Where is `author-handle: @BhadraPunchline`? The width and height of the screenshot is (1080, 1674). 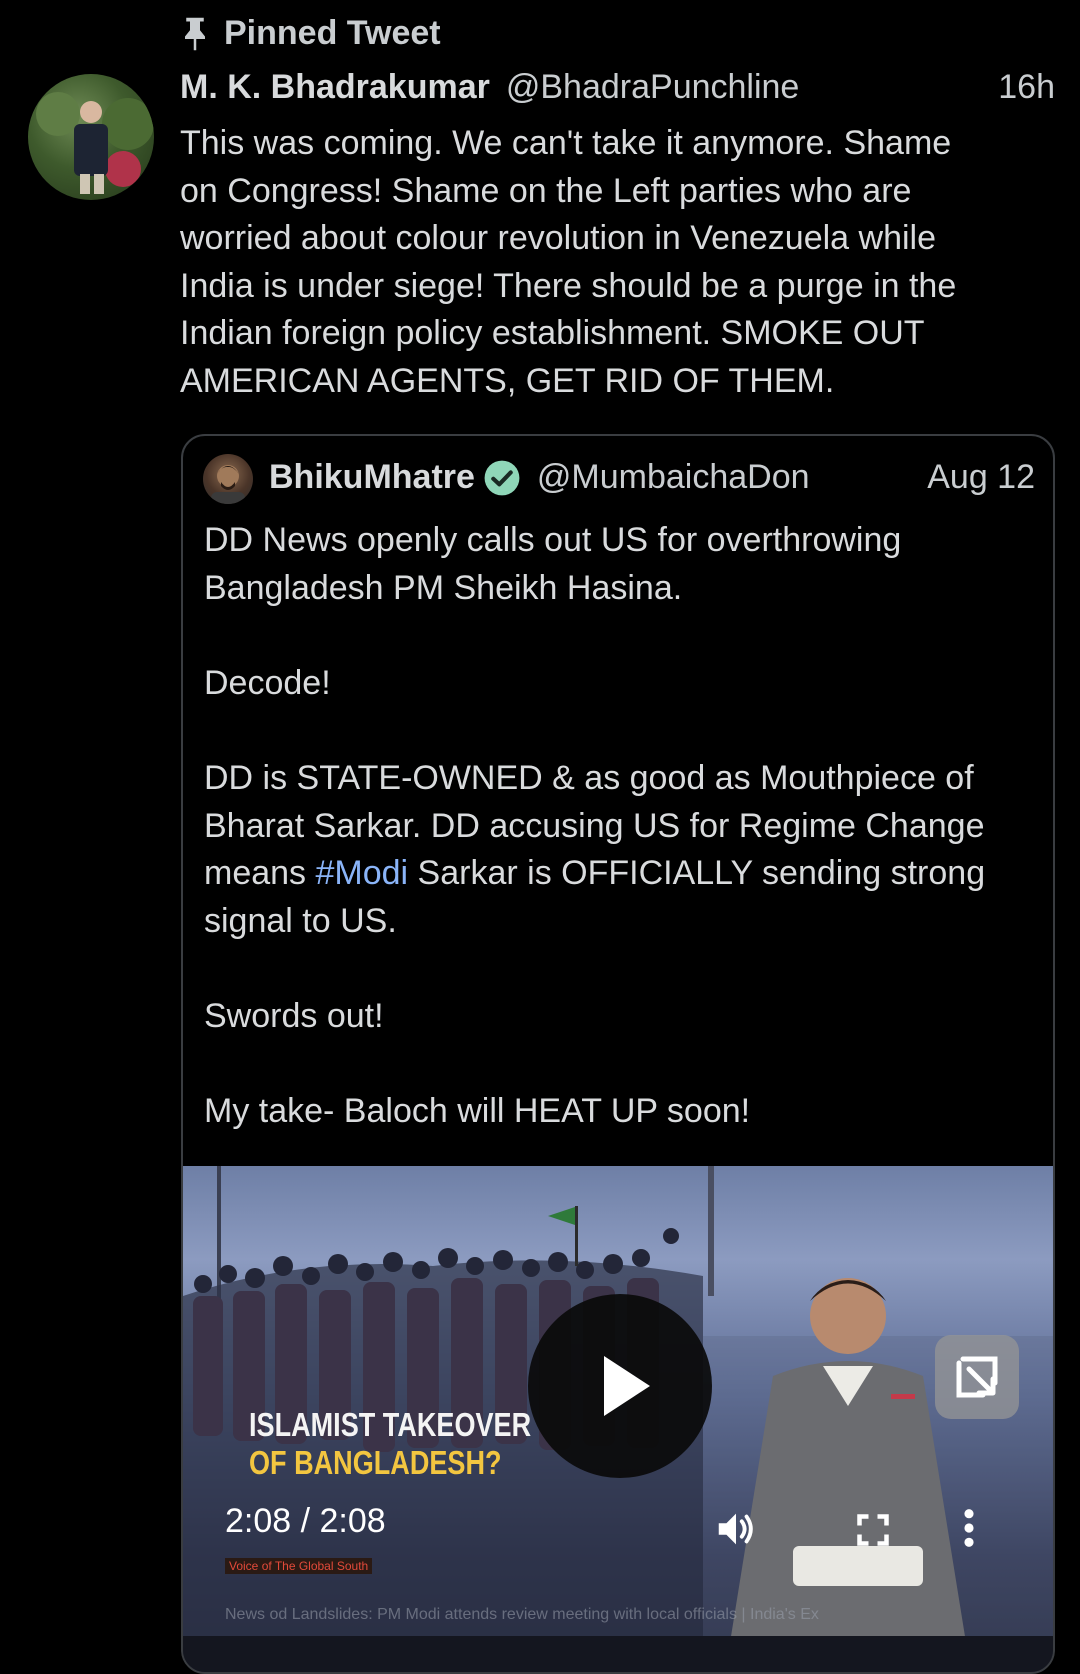 author-handle: @BhadraPunchline is located at coordinates (652, 87).